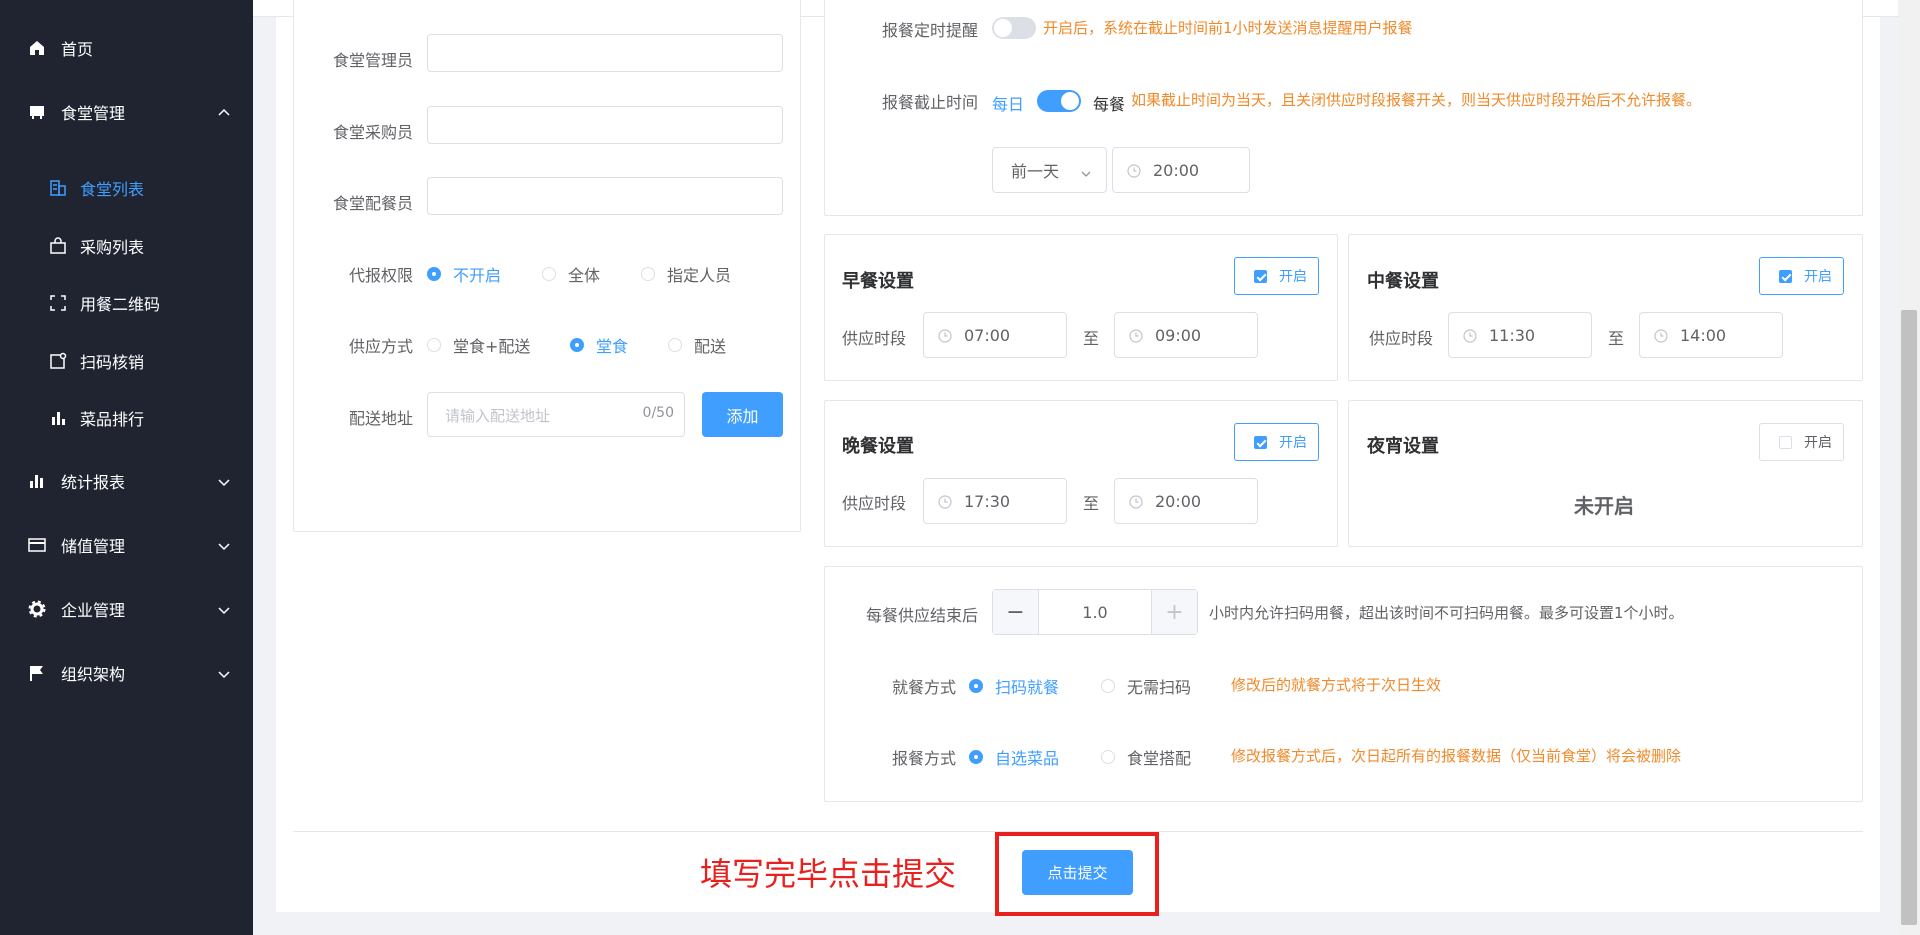 Image resolution: width=1920 pixels, height=935 pixels. What do you see at coordinates (37, 673) in the screenshot?
I see `flag-icon` at bounding box center [37, 673].